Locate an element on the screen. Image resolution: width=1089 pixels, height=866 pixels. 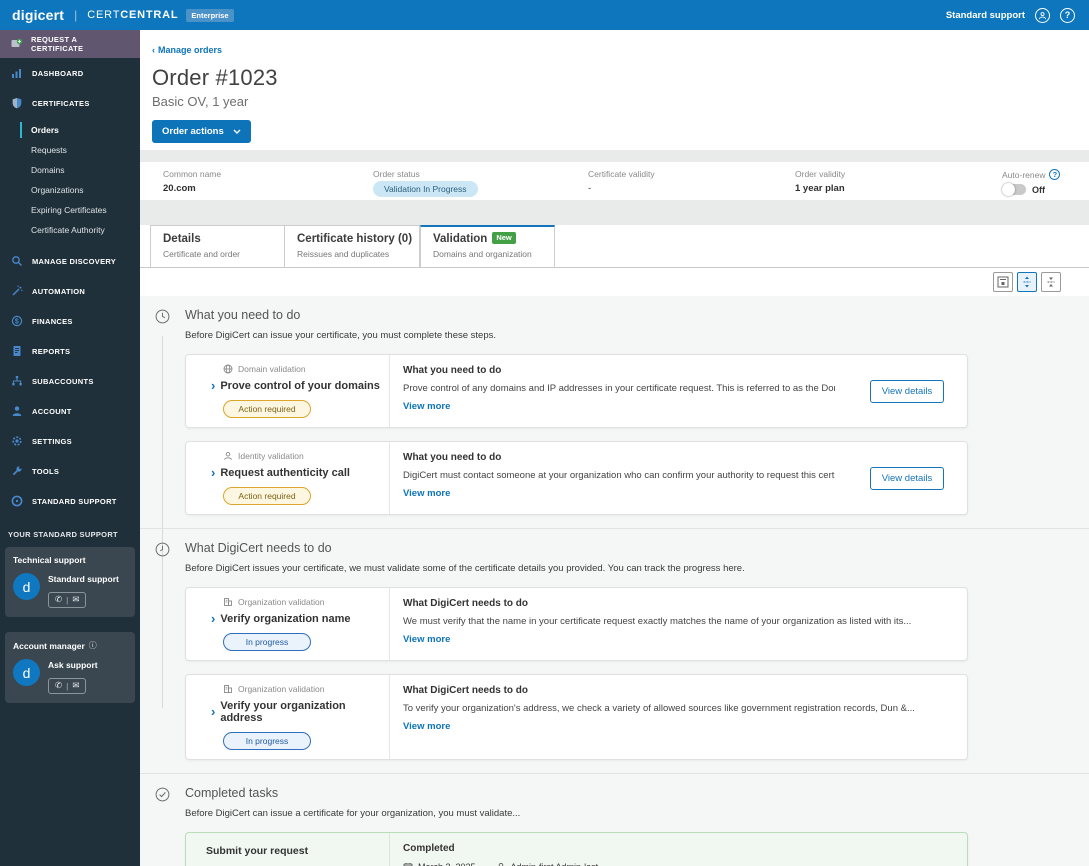
tab-validation: Validation New Domains and organization is located at coordinates (487, 246).